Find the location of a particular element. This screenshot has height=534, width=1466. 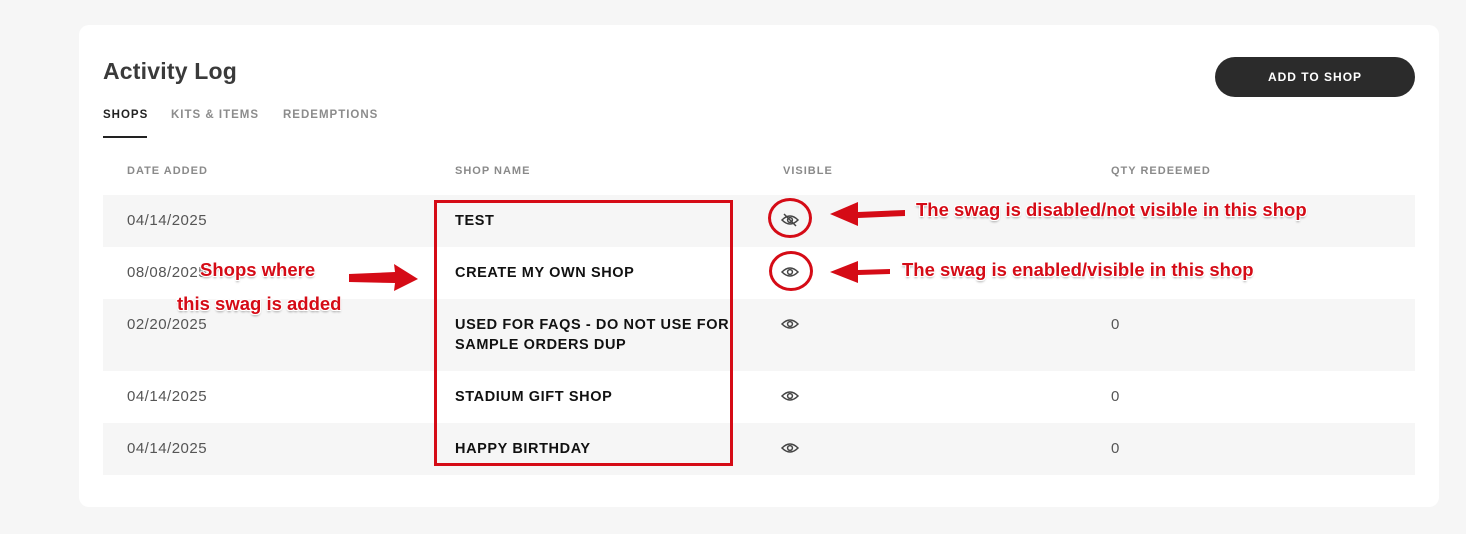

arrow-to-disabled-eye is located at coordinates (867, 214).